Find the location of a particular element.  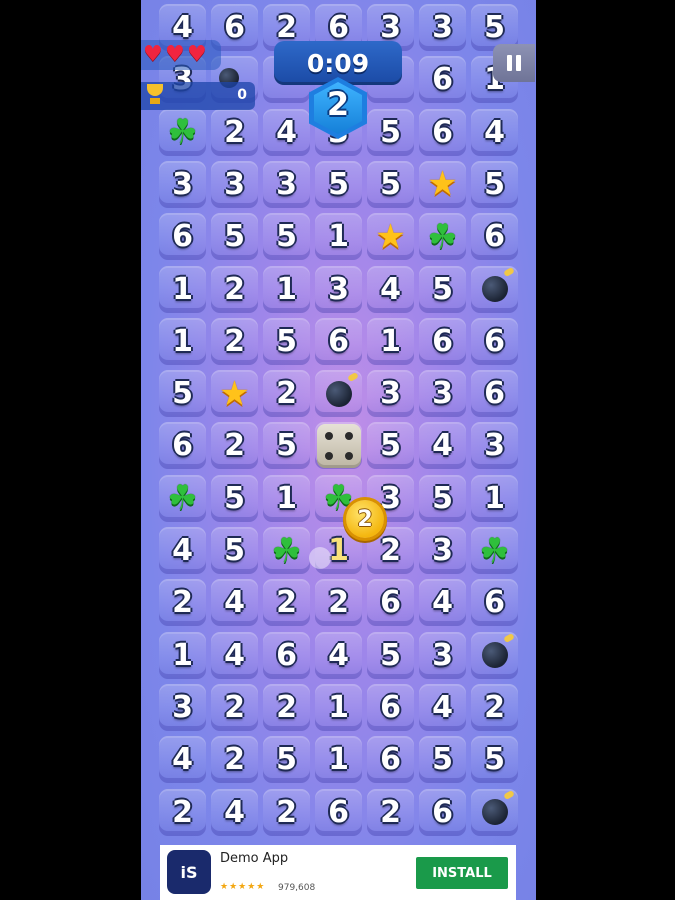

ad-app-icon: iS is located at coordinates (189, 872).